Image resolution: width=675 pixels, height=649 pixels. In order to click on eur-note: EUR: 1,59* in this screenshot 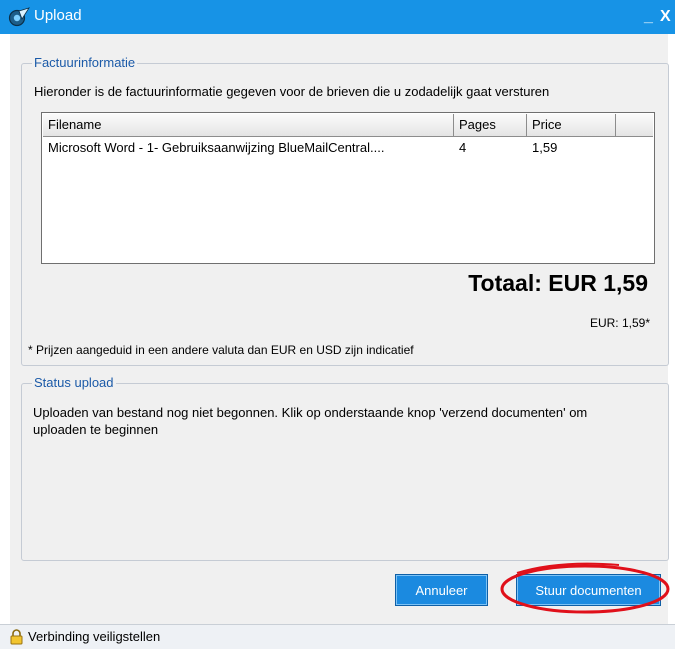, I will do `click(619, 323)`.